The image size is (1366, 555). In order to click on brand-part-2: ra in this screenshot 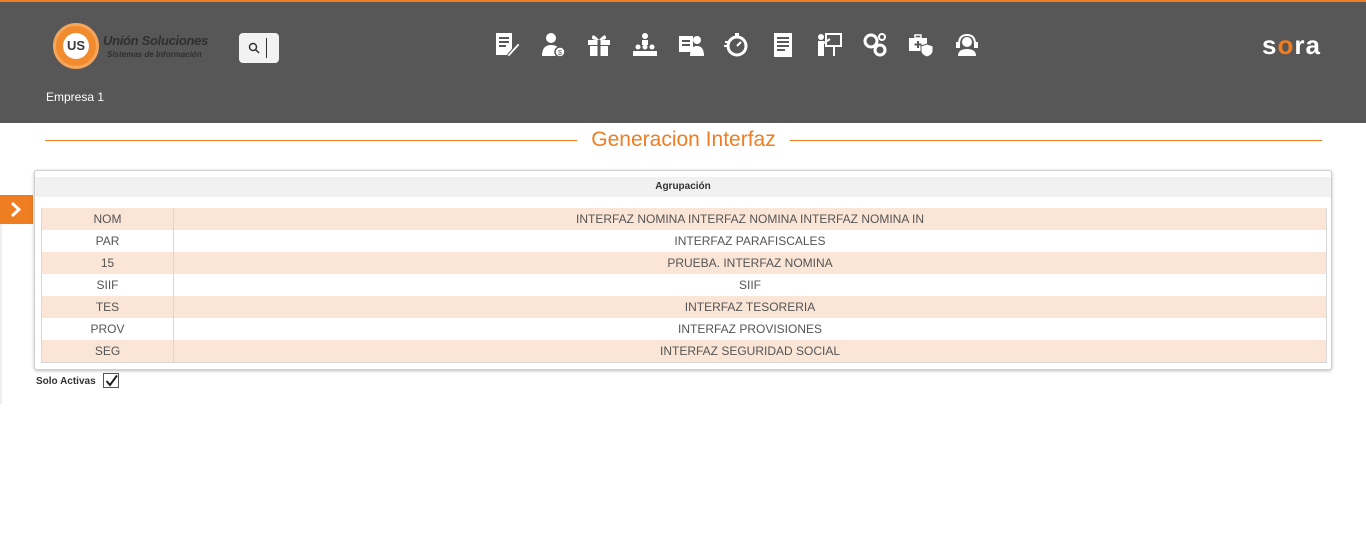, I will do `click(1307, 45)`.